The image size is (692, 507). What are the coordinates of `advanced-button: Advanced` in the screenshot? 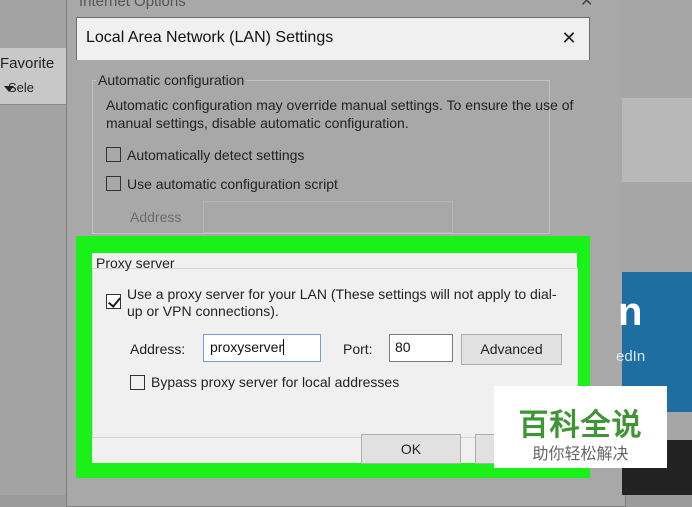 It's located at (511, 349).